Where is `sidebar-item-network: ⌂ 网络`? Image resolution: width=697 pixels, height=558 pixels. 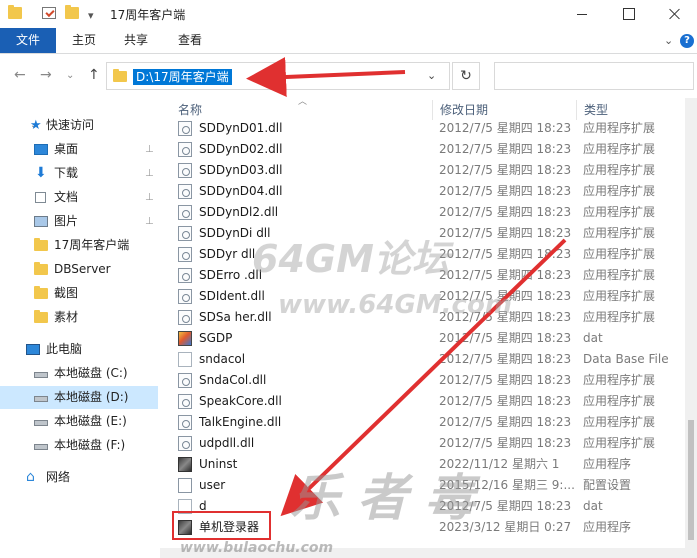
sidebar-item-network: ⌂ 网络 is located at coordinates (79, 477).